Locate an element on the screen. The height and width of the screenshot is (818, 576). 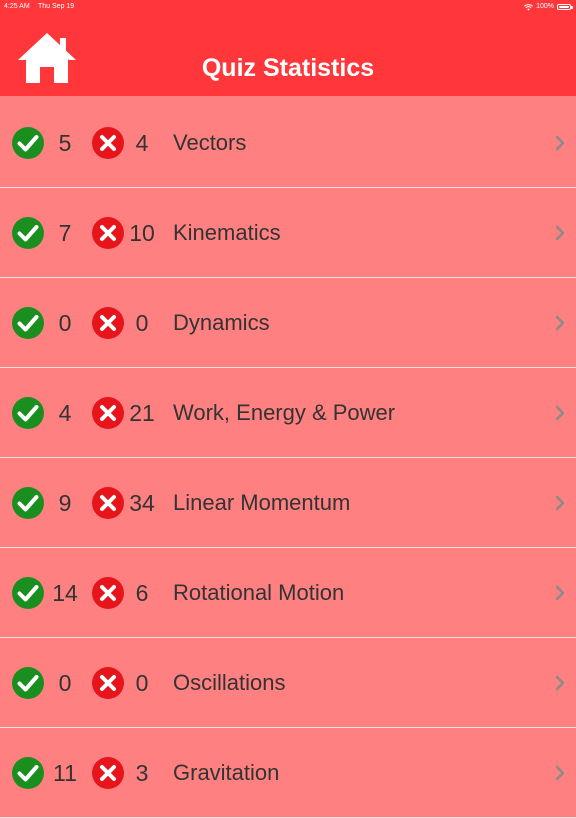
topic-row: 14 6 Rotational Motion is located at coordinates (288, 593).